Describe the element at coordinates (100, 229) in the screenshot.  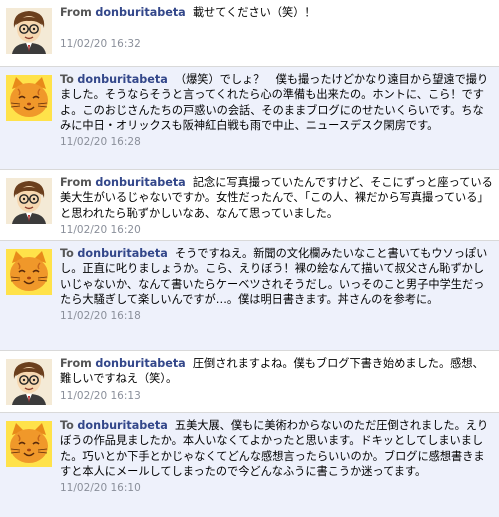
I see `timestamp: 11/02/20 16:20` at that location.